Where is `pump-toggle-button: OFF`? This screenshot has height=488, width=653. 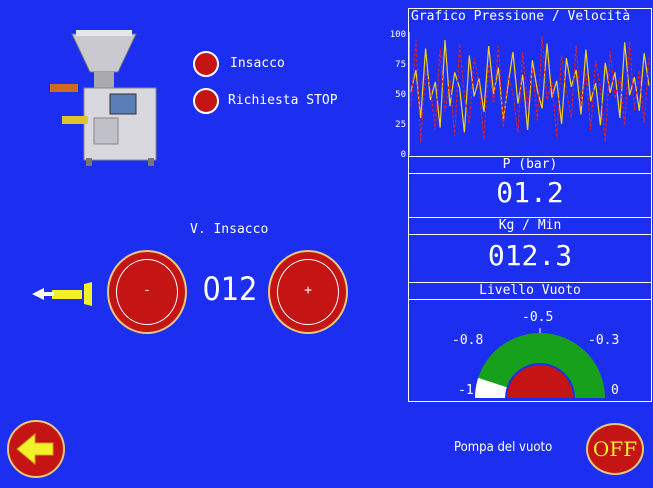 pump-toggle-button: OFF is located at coordinates (615, 449).